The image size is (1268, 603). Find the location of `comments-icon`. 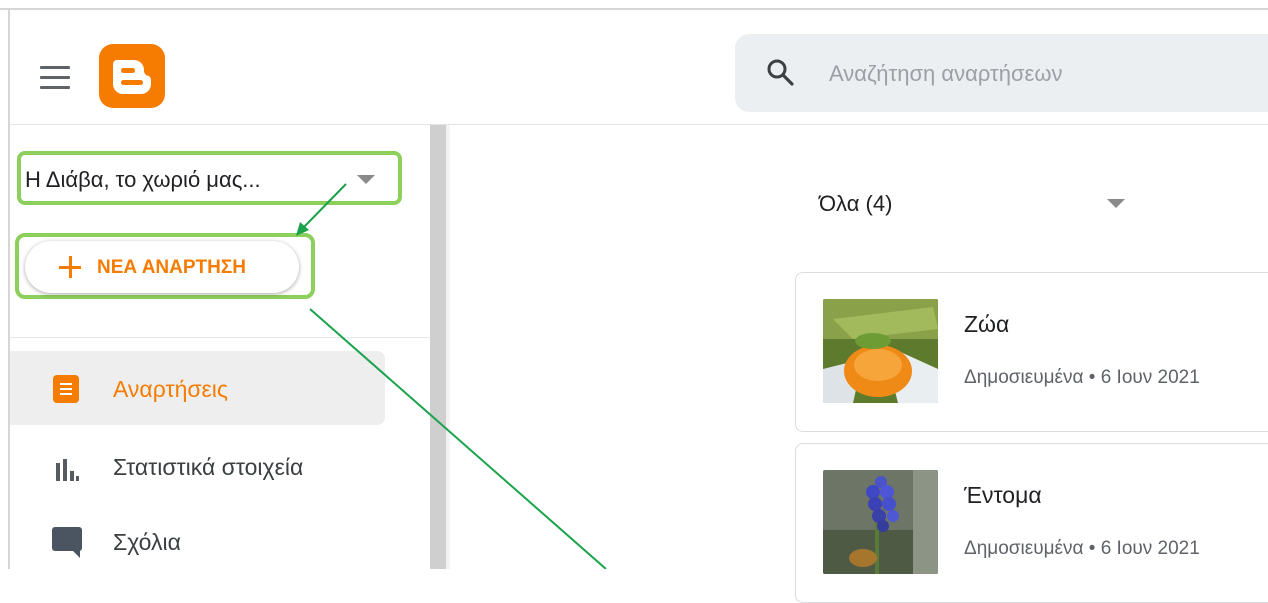

comments-icon is located at coordinates (67, 542).